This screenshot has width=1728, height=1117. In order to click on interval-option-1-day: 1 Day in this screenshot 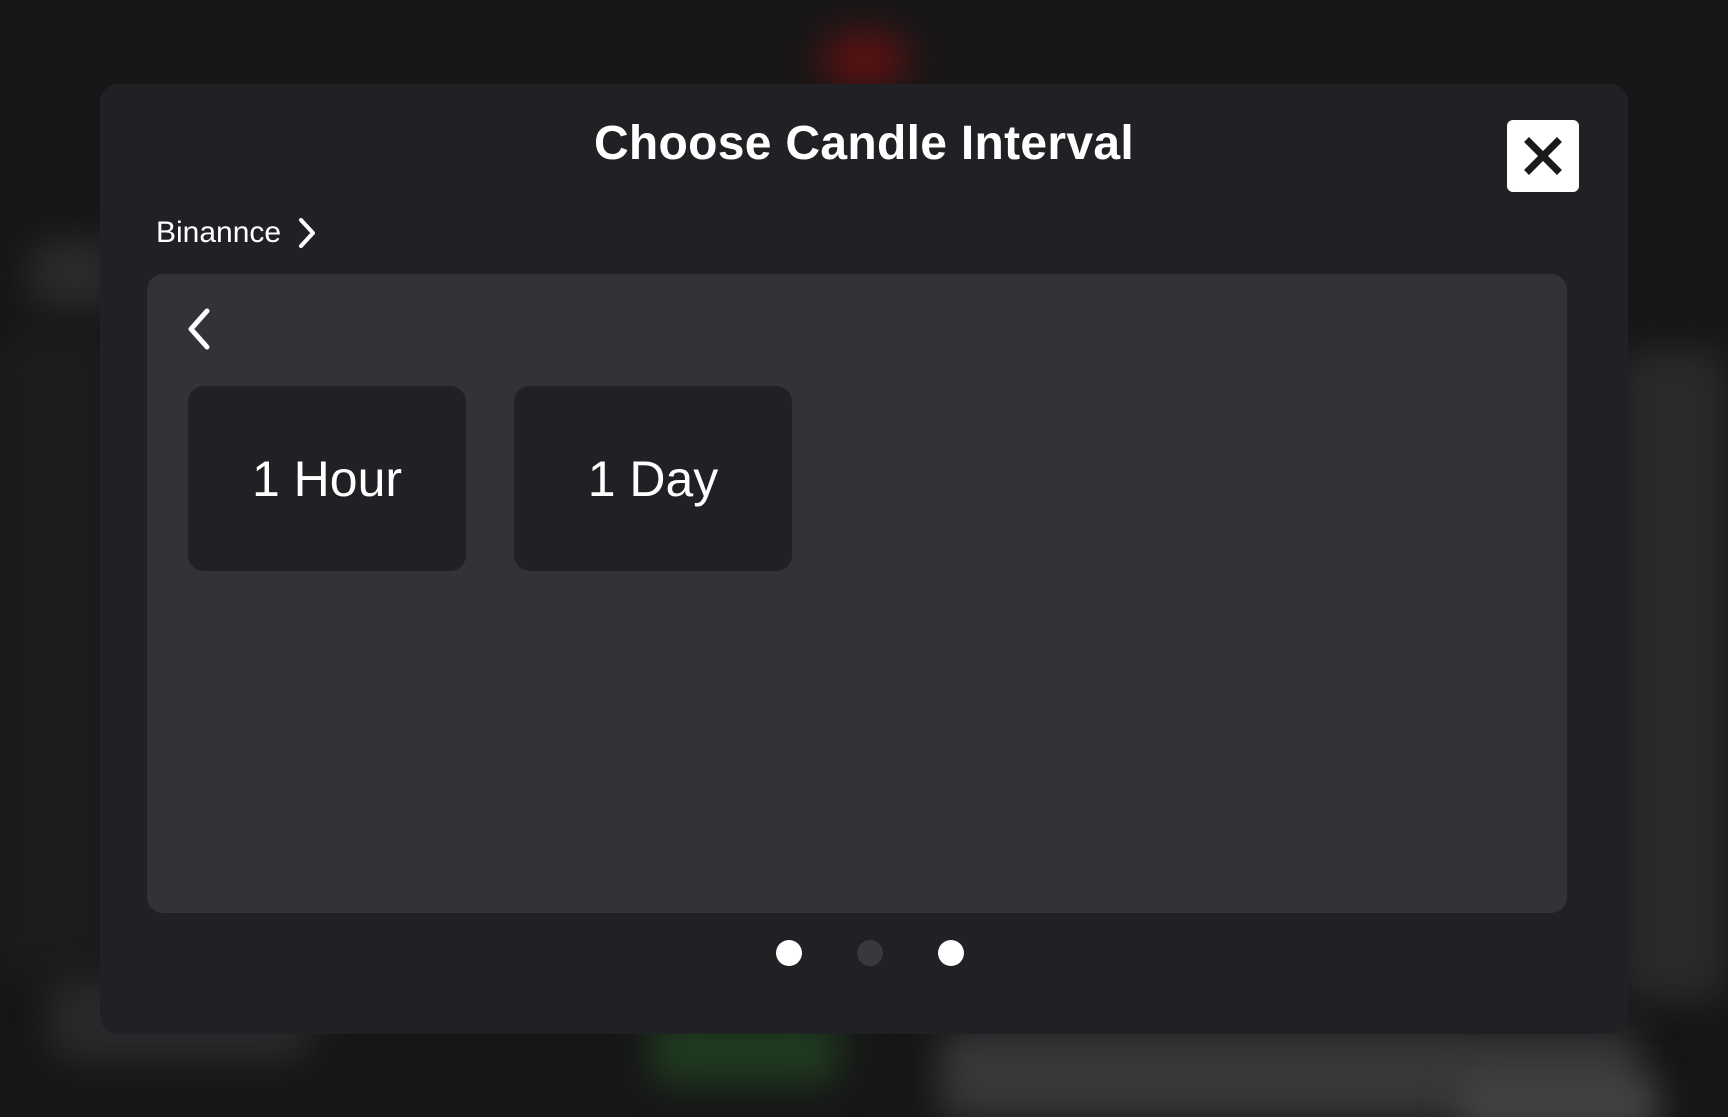, I will do `click(653, 478)`.